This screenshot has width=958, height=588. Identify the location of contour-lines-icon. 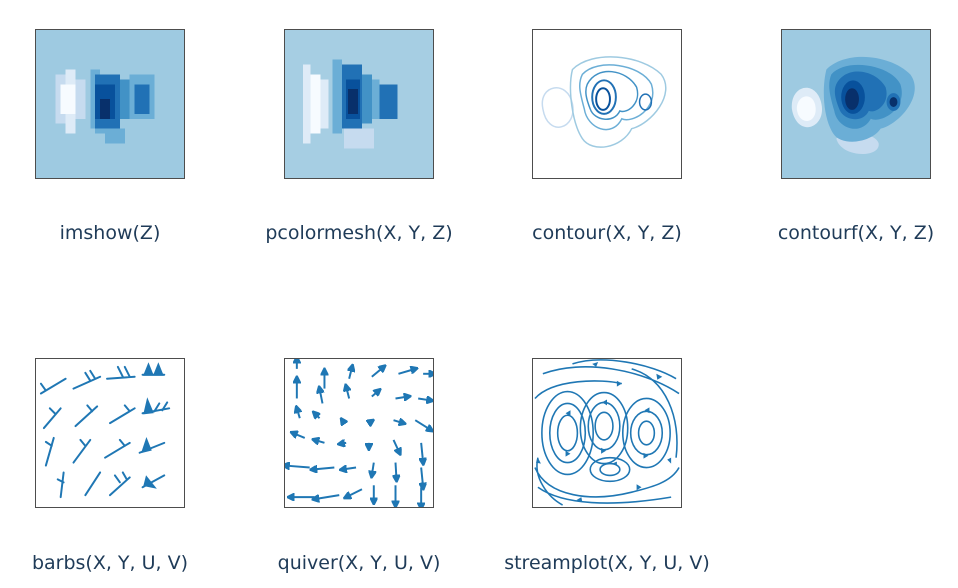
(607, 104).